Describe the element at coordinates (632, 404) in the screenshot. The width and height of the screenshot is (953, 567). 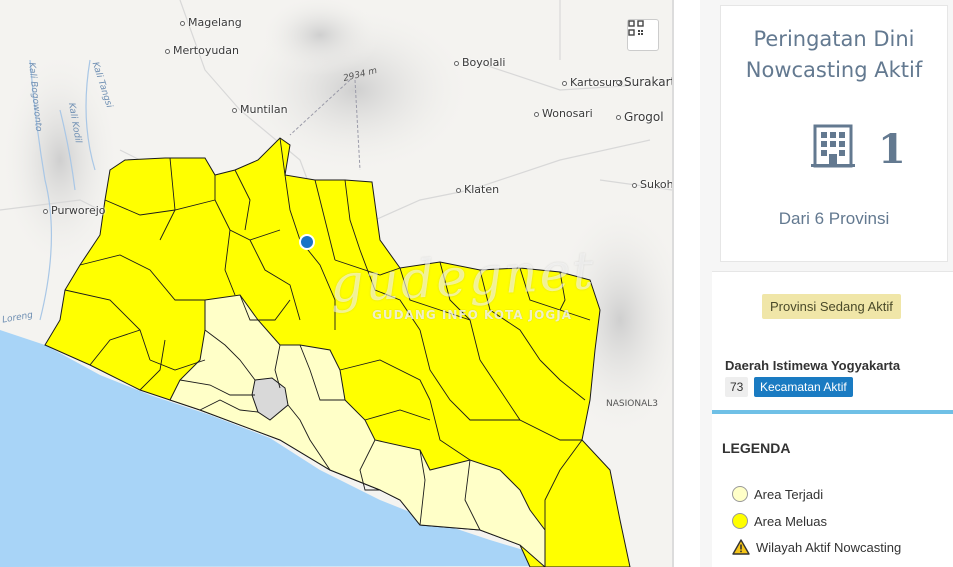
I see `road-label-nasional3: NASIONAL3` at that location.